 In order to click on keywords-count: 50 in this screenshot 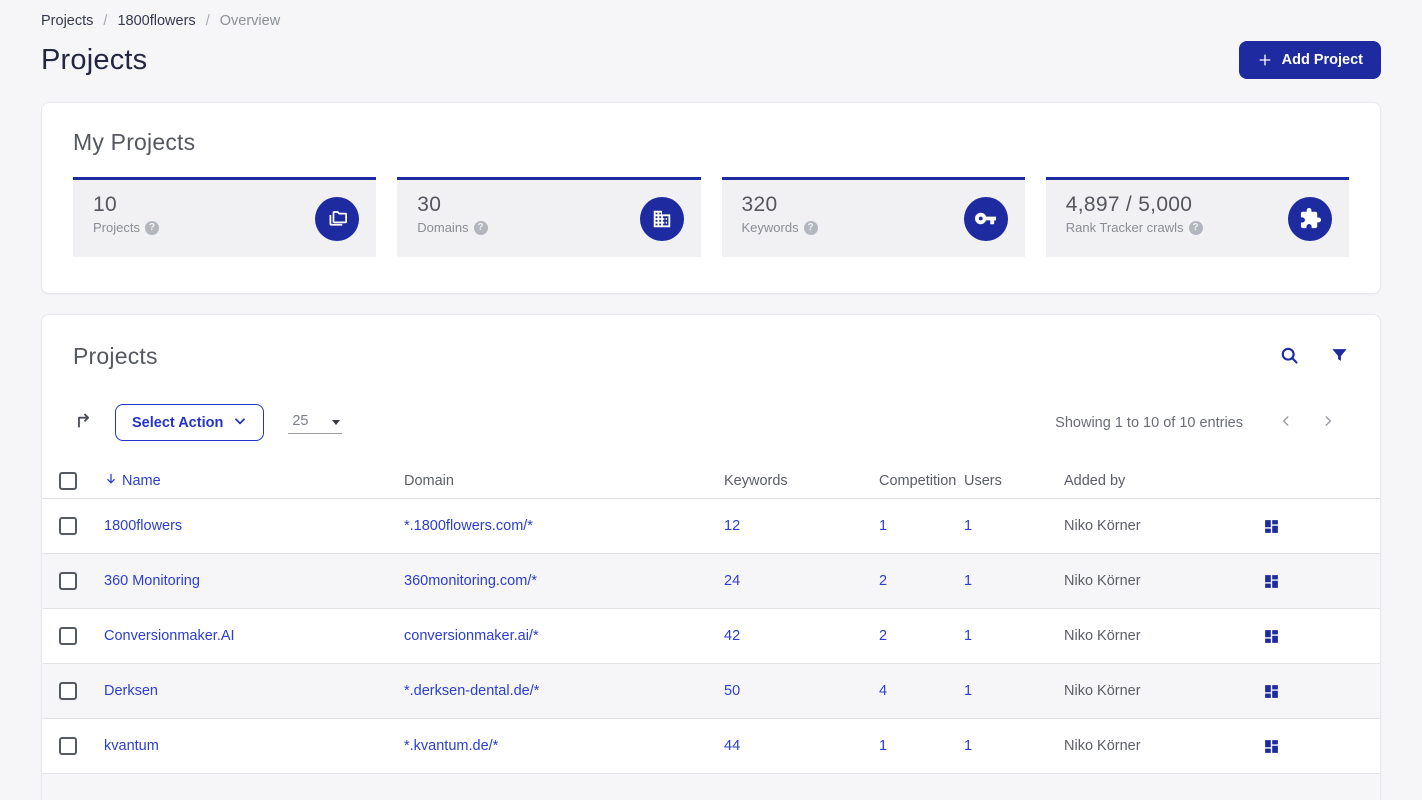, I will do `click(732, 691)`.